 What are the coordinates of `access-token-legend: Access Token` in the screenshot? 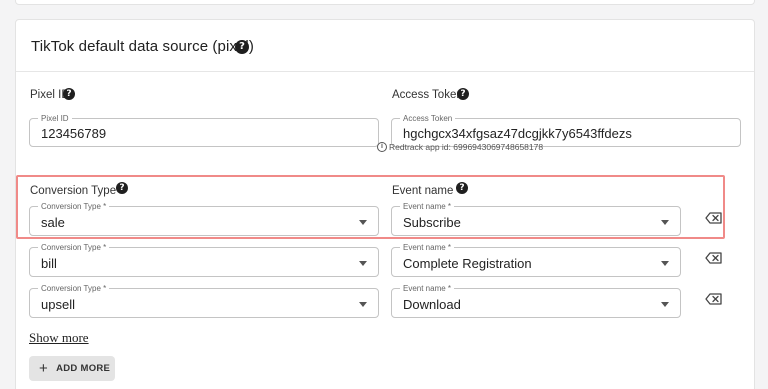 It's located at (428, 118).